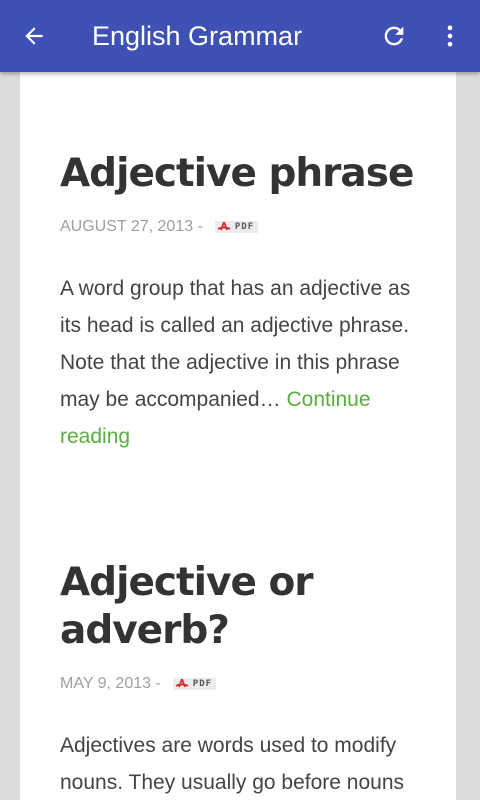 Image resolution: width=480 pixels, height=800 pixels. Describe the element at coordinates (238, 684) in the screenshot. I see `post-meta: MAY 9, 2013 - PDF` at that location.